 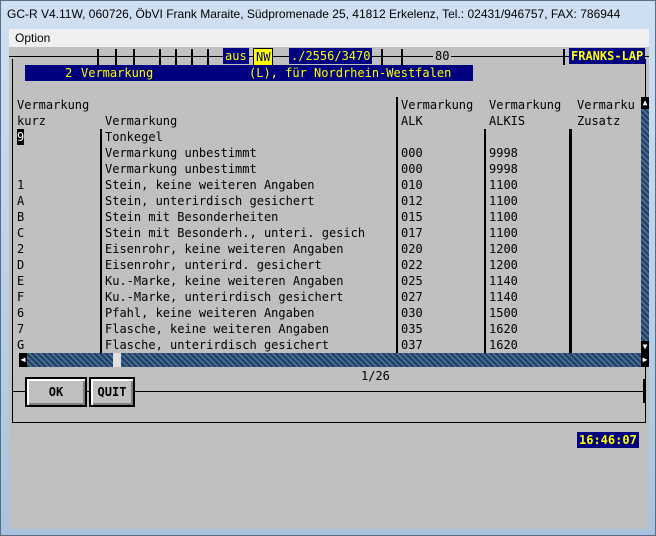 What do you see at coordinates (412, 313) in the screenshot?
I see `cell-alk: 030` at bounding box center [412, 313].